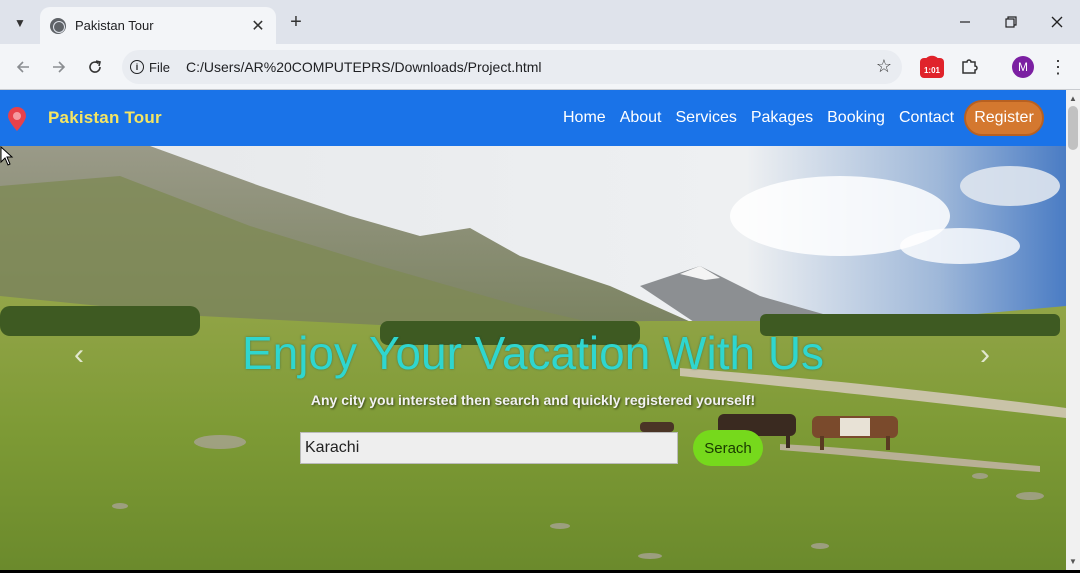  What do you see at coordinates (884, 66) in the screenshot?
I see `star-icon: ☆` at bounding box center [884, 66].